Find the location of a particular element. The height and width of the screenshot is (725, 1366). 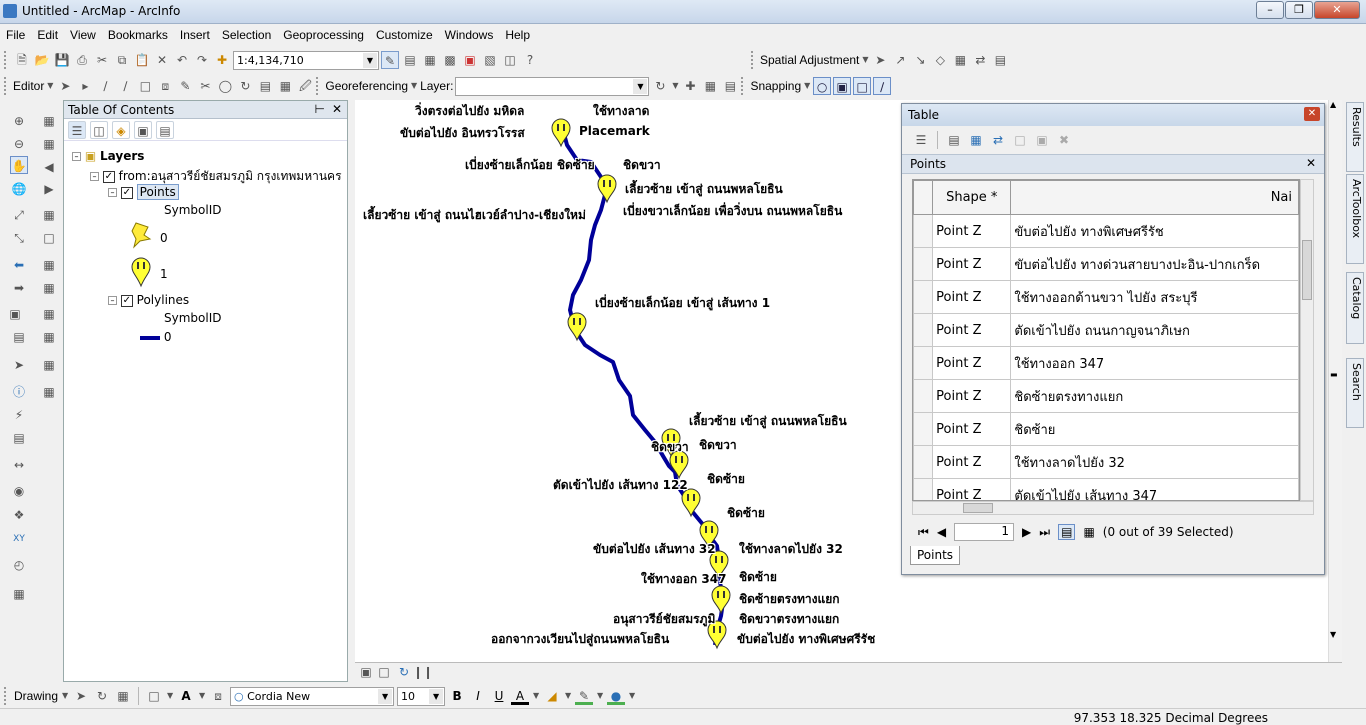

end-snapping-icon: ▣ is located at coordinates (842, 86).